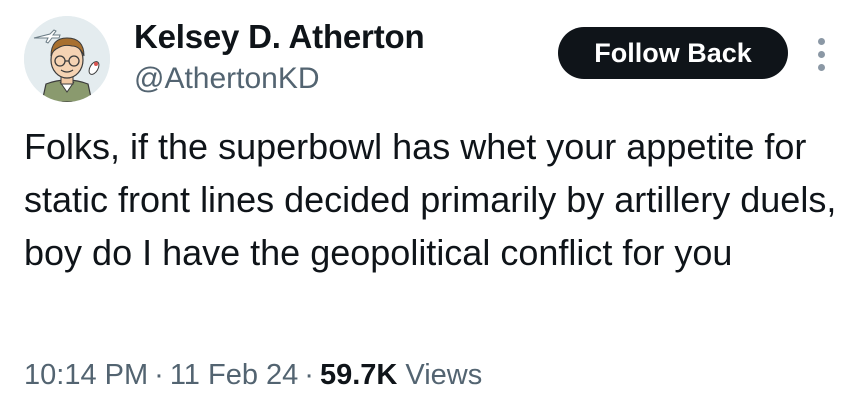 The height and width of the screenshot is (409, 864). Describe the element at coordinates (279, 37) in the screenshot. I see `author-display-name: Kelsey D. Atherton` at that location.